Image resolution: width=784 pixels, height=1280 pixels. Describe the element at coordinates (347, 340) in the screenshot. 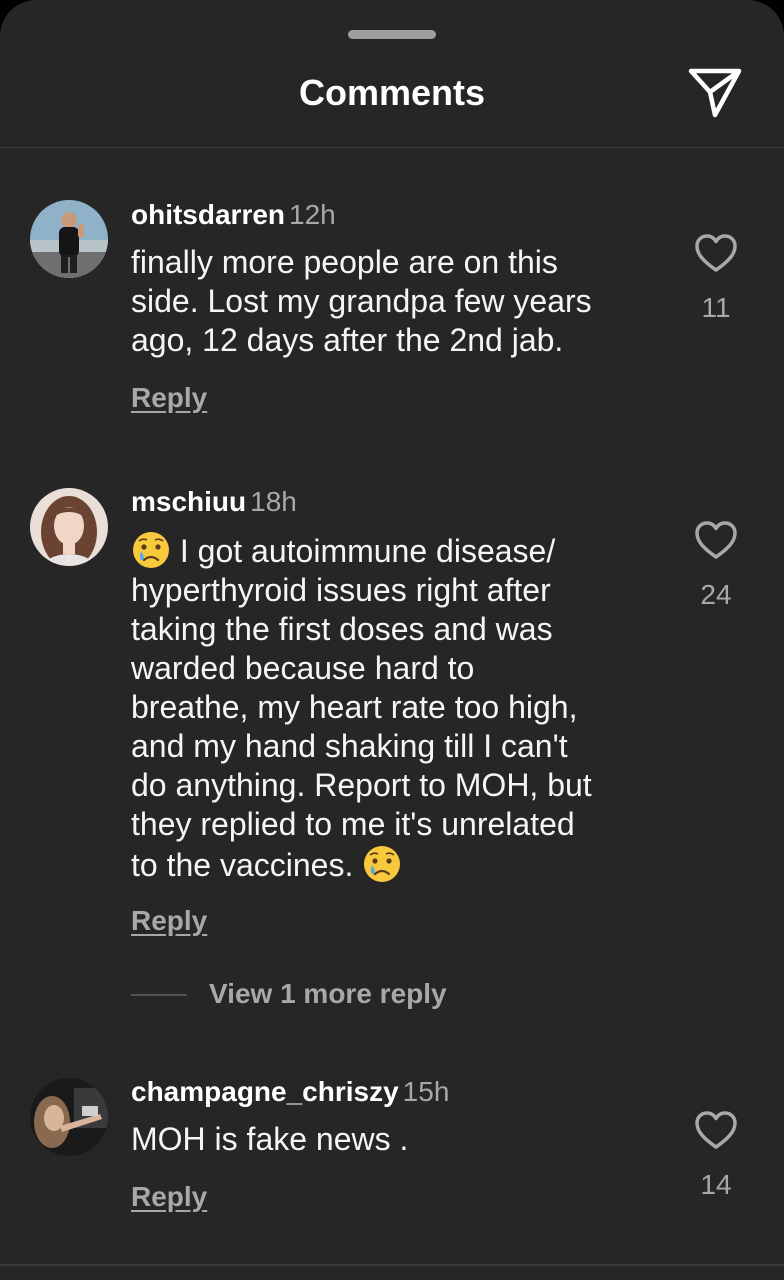

I see `comment-line: ago, 12 days after the 2nd jab.` at that location.